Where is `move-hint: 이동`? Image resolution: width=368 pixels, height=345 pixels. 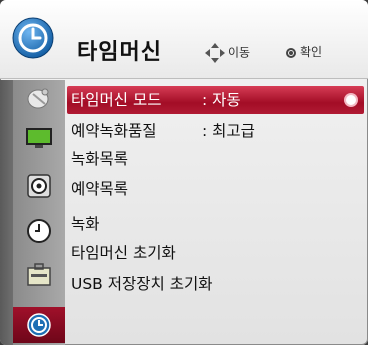 move-hint: 이동 is located at coordinates (227, 53).